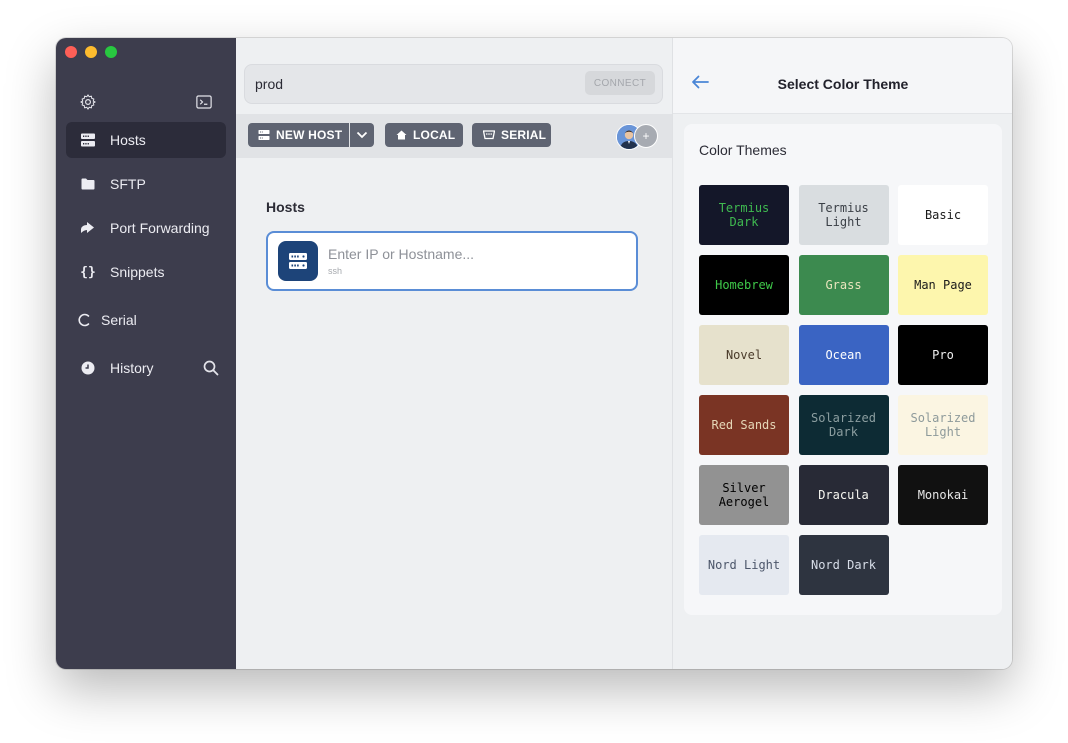  I want to click on local-label: LOCAL, so click(434, 135).